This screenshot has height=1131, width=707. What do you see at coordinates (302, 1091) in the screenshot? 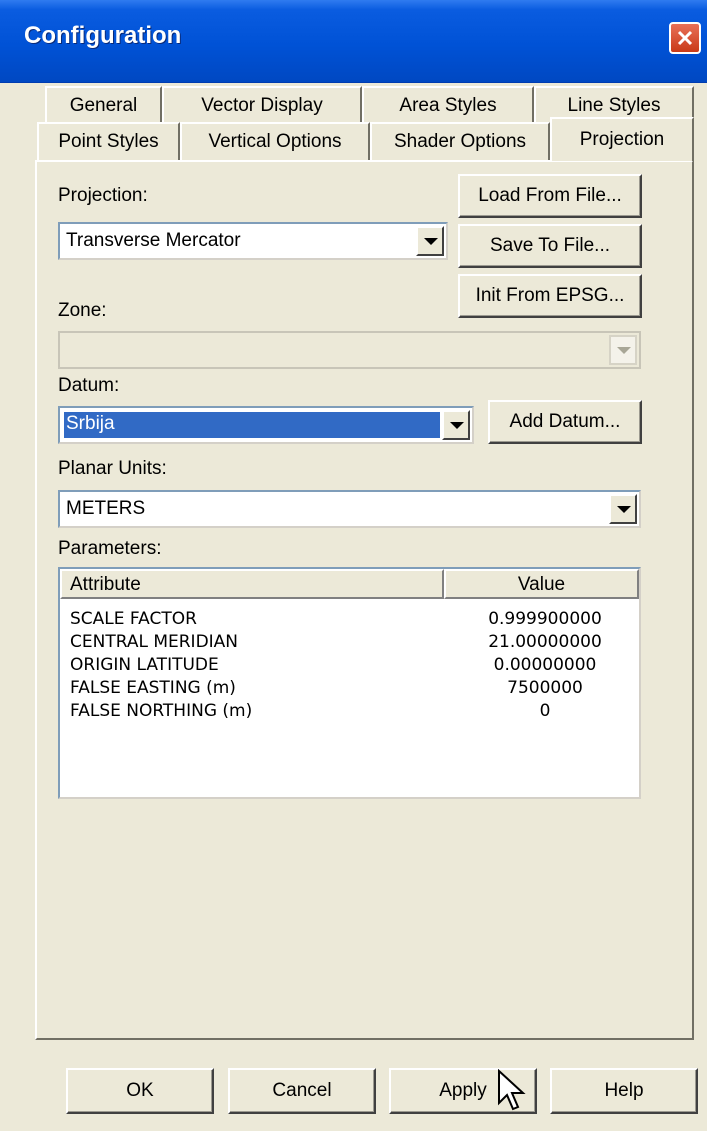
I see `cancel-button: Cancel` at bounding box center [302, 1091].